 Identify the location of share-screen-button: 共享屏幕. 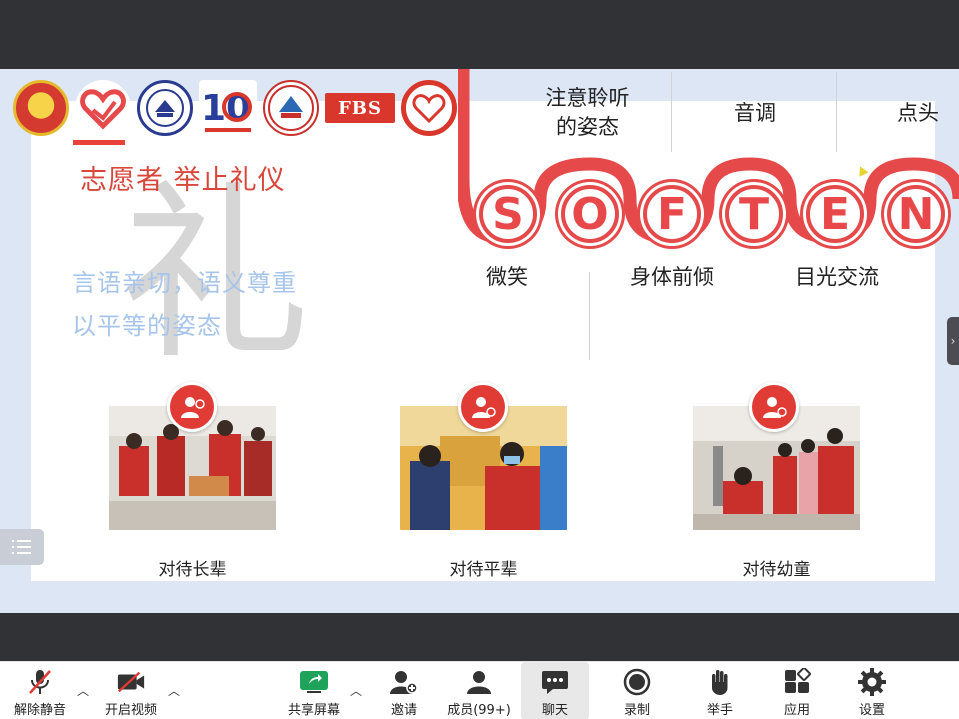
(314, 690).